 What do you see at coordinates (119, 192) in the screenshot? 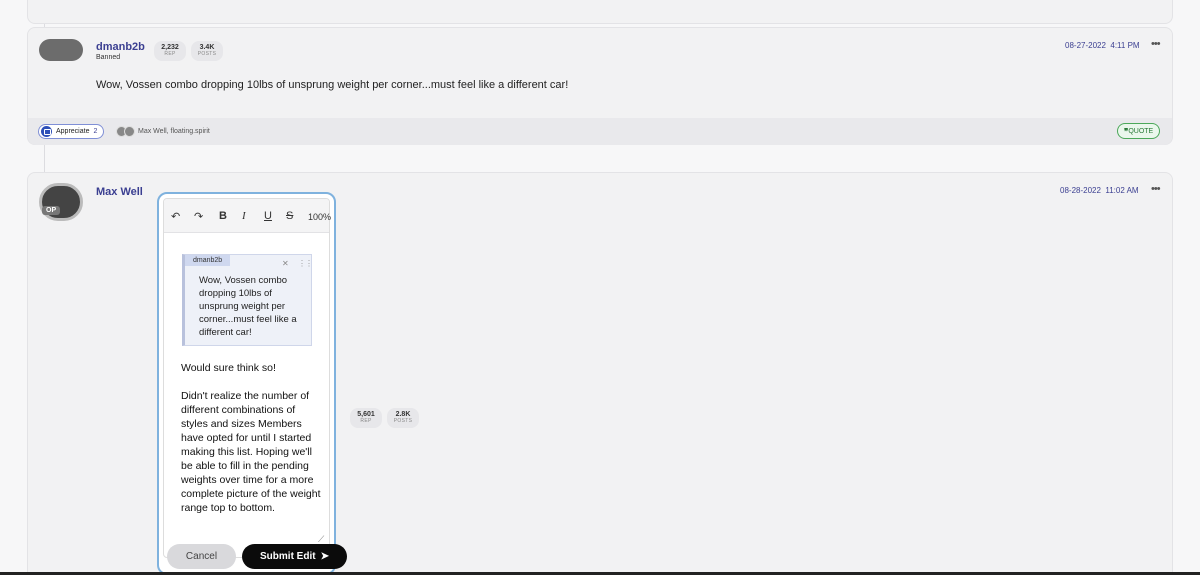
I see `post-username: Max Well` at bounding box center [119, 192].